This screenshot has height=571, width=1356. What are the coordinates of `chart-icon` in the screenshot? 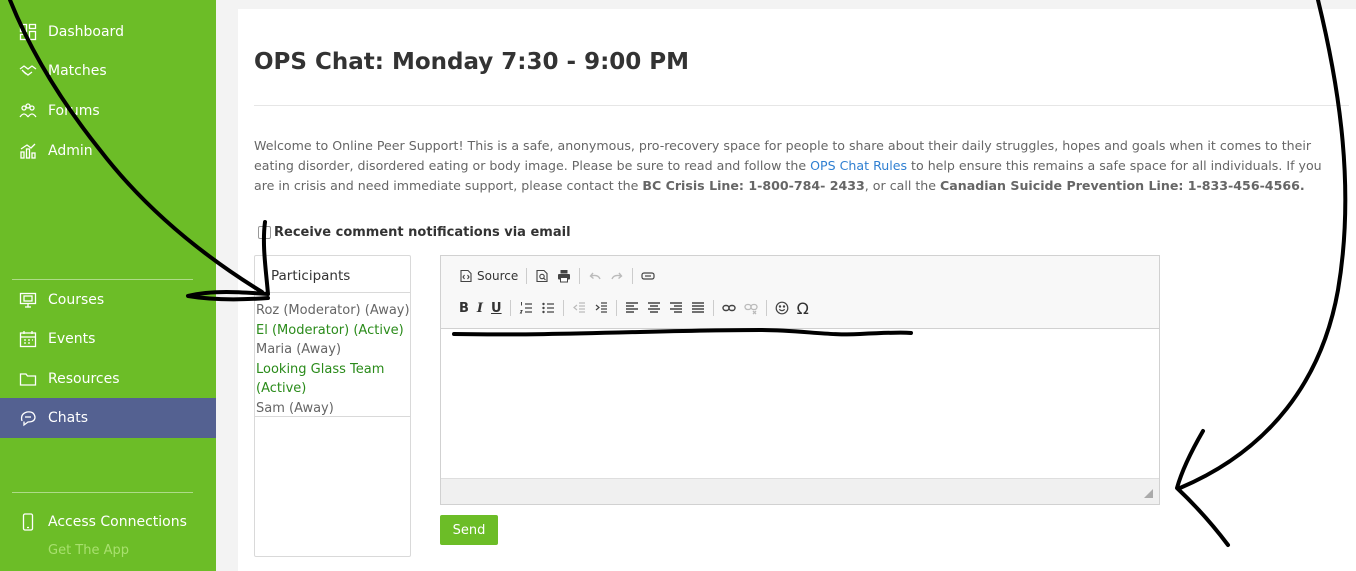 It's located at (28, 151).